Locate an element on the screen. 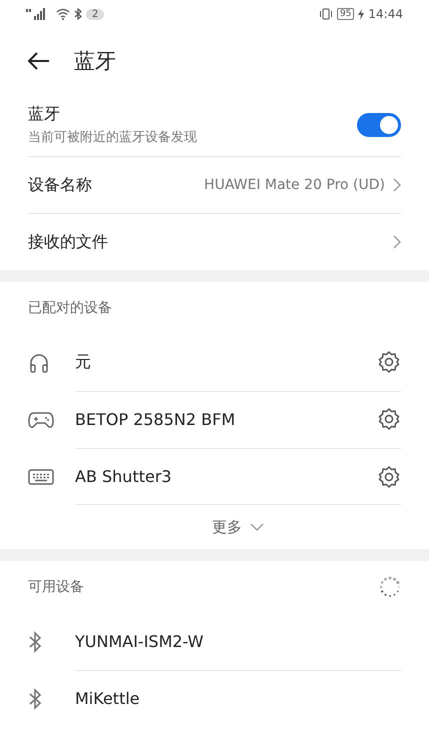 The width and height of the screenshot is (429, 750). setting-label: 接收的文件 is located at coordinates (68, 242).